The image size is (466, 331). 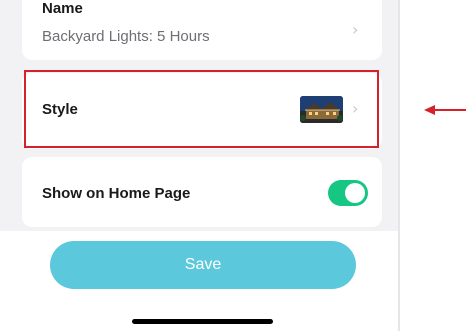 What do you see at coordinates (399, 165) in the screenshot?
I see `phone-edge` at bounding box center [399, 165].